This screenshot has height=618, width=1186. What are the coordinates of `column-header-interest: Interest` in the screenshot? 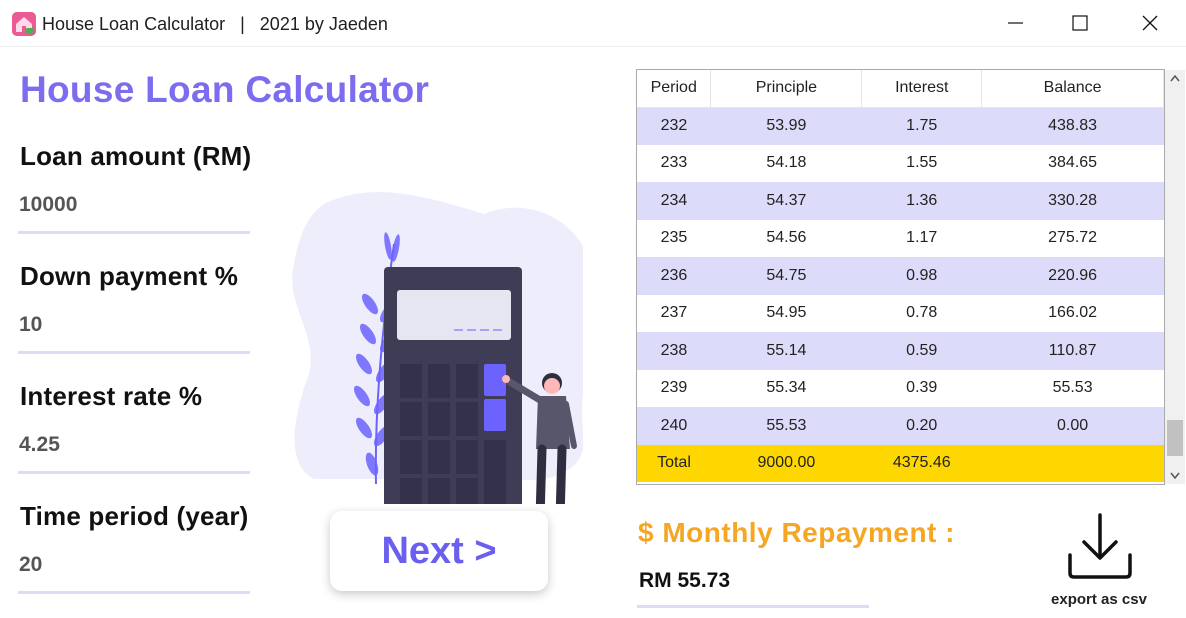 It's located at (922, 89).